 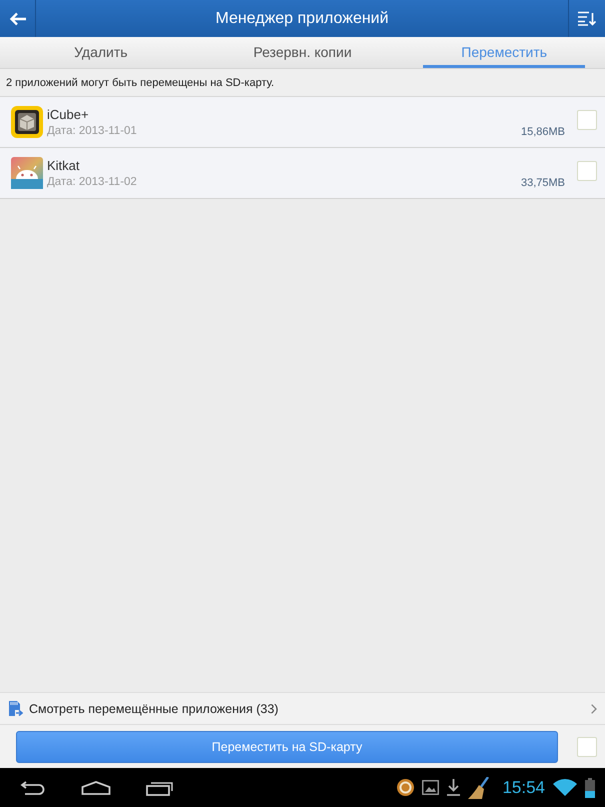 I want to click on screen-title: Менеджер приложений, so click(x=302, y=19).